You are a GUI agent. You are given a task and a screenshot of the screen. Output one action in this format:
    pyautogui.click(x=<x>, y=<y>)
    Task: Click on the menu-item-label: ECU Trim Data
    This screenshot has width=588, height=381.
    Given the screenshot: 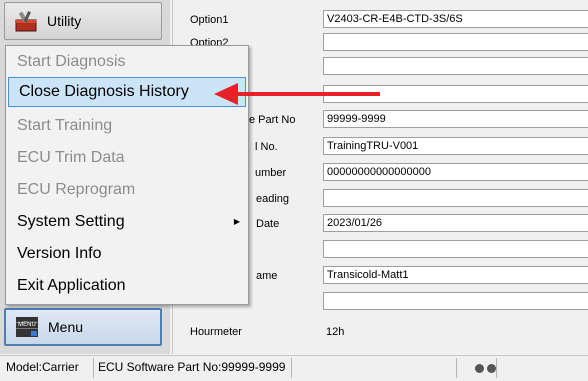 What is the action you would take?
    pyautogui.click(x=71, y=157)
    